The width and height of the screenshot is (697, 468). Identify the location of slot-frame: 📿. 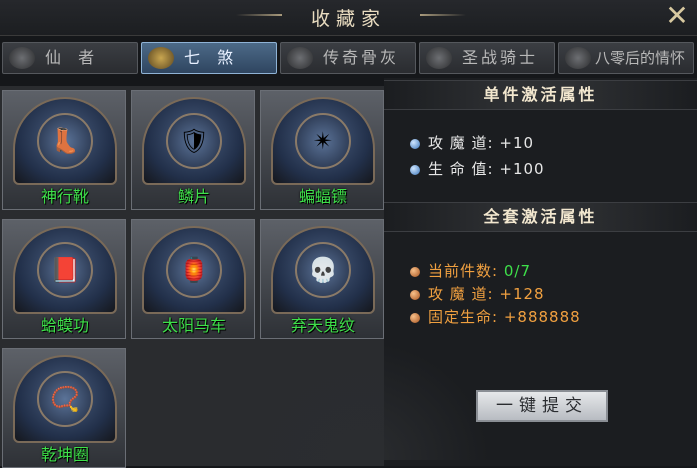
(65, 399).